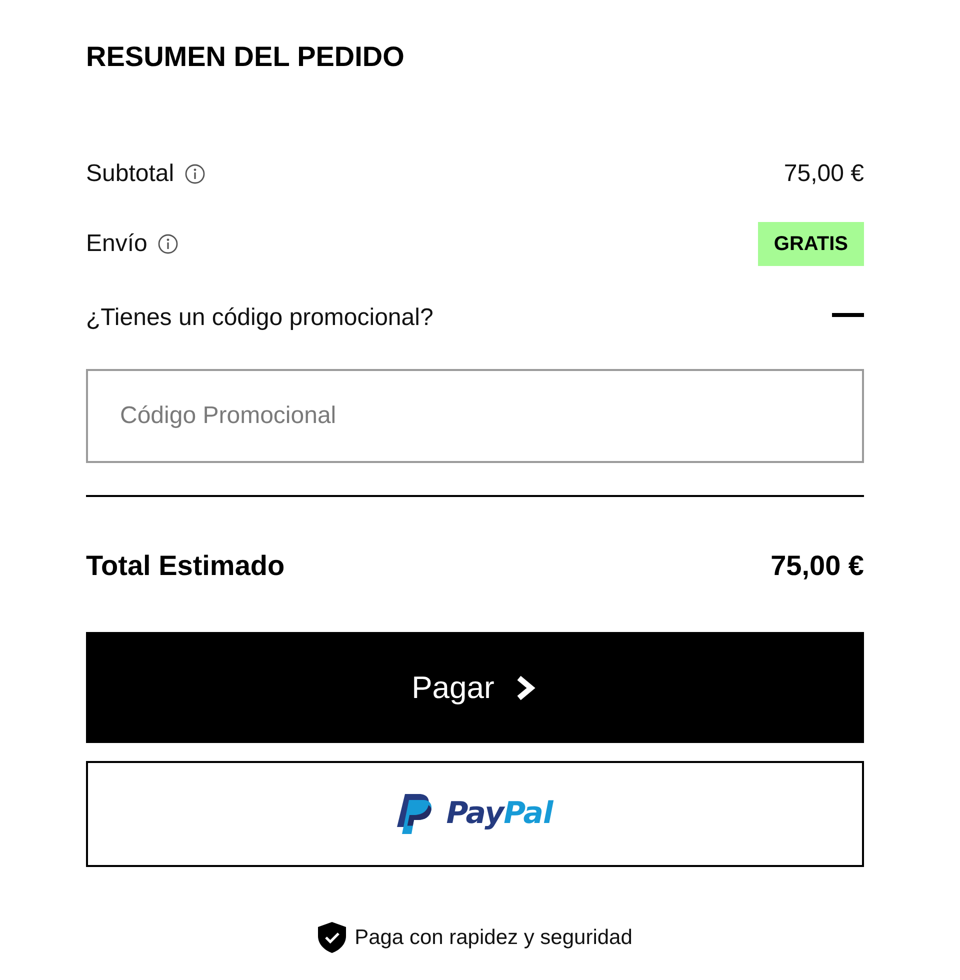 Image resolution: width=960 pixels, height=980 pixels. Describe the element at coordinates (414, 814) in the screenshot. I see `double-p-logo-icon` at that location.